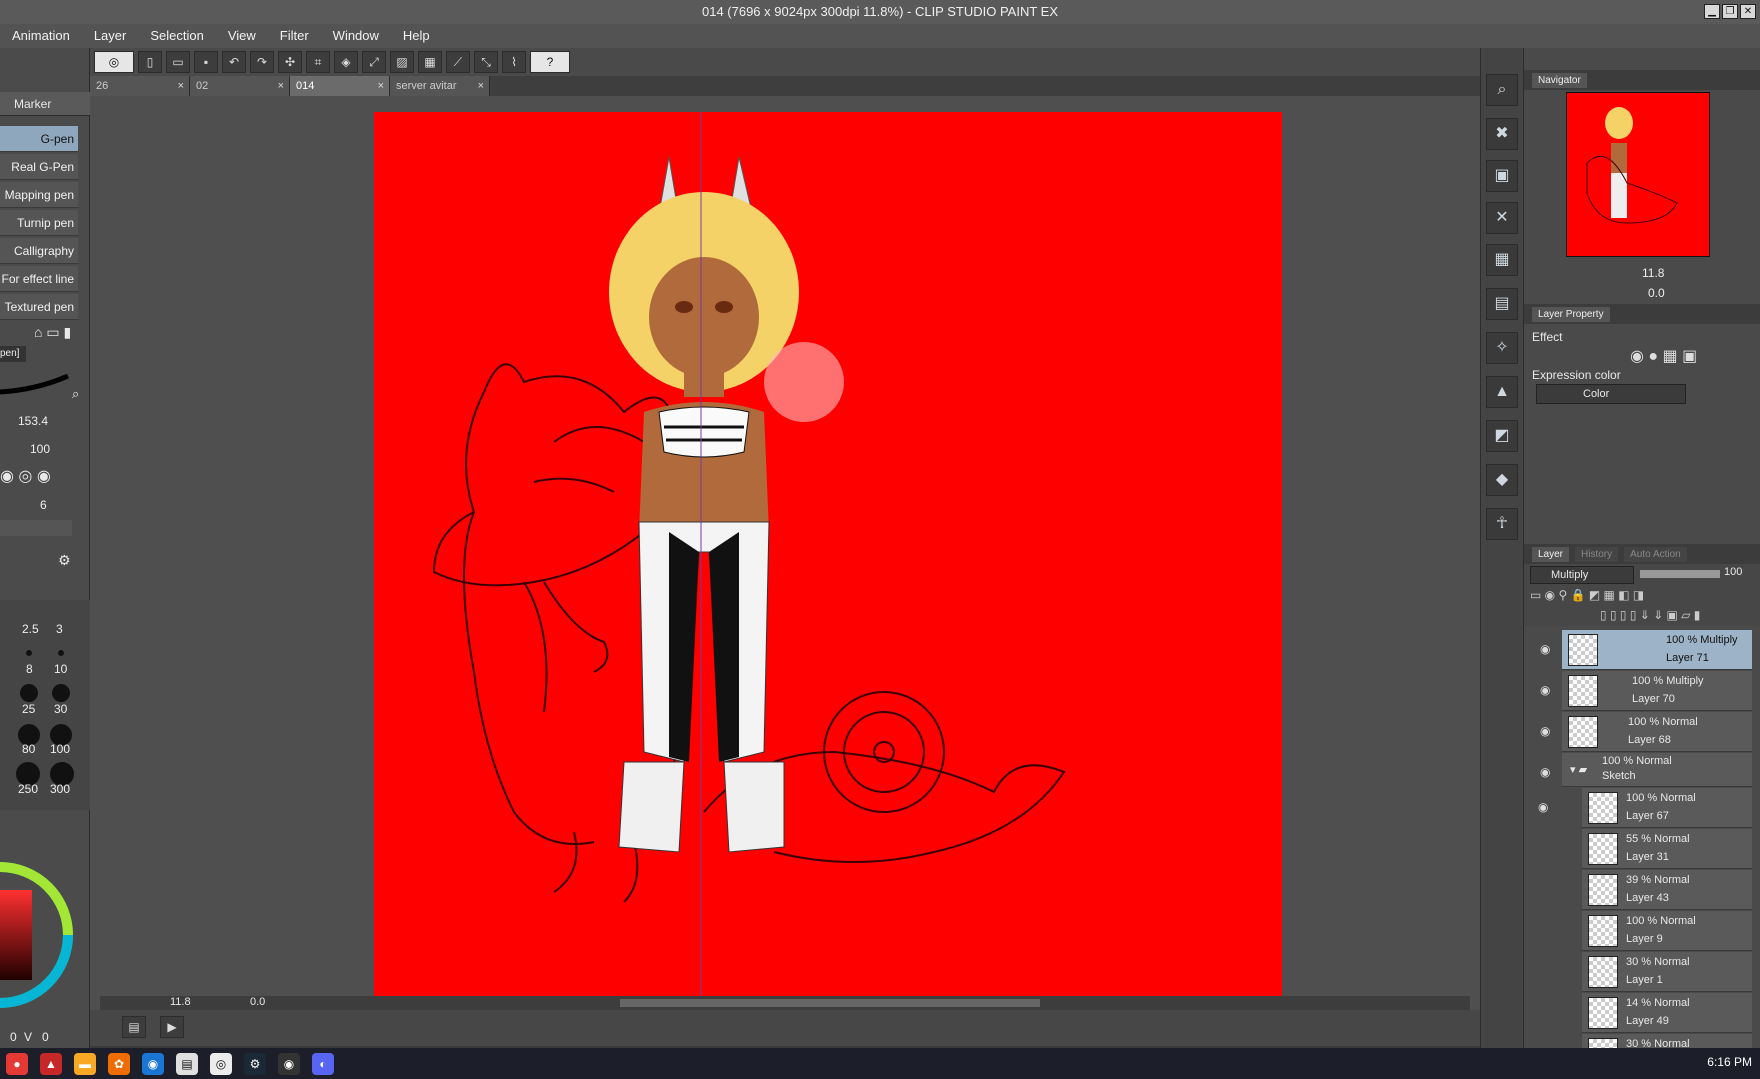 The width and height of the screenshot is (1760, 1079). What do you see at coordinates (1582, 575) in the screenshot?
I see `blend-mode-select: Multiply` at bounding box center [1582, 575].